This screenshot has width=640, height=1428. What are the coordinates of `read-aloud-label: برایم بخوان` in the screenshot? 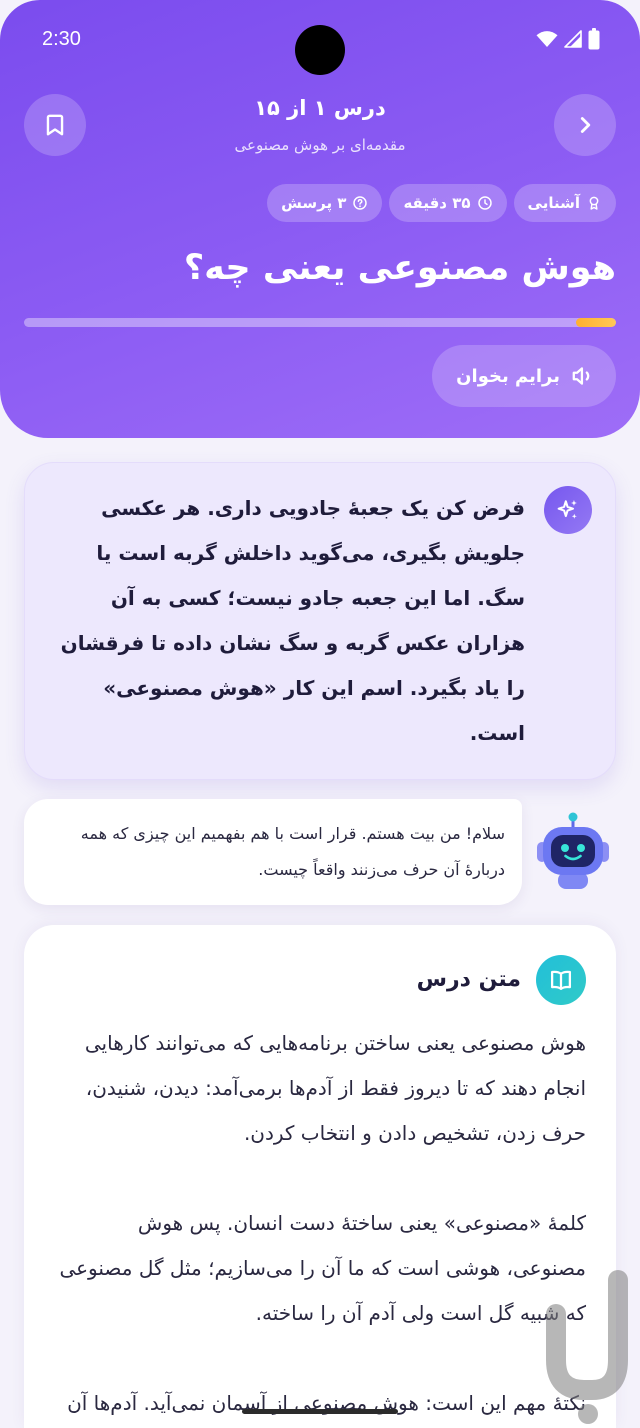 It's located at (508, 376).